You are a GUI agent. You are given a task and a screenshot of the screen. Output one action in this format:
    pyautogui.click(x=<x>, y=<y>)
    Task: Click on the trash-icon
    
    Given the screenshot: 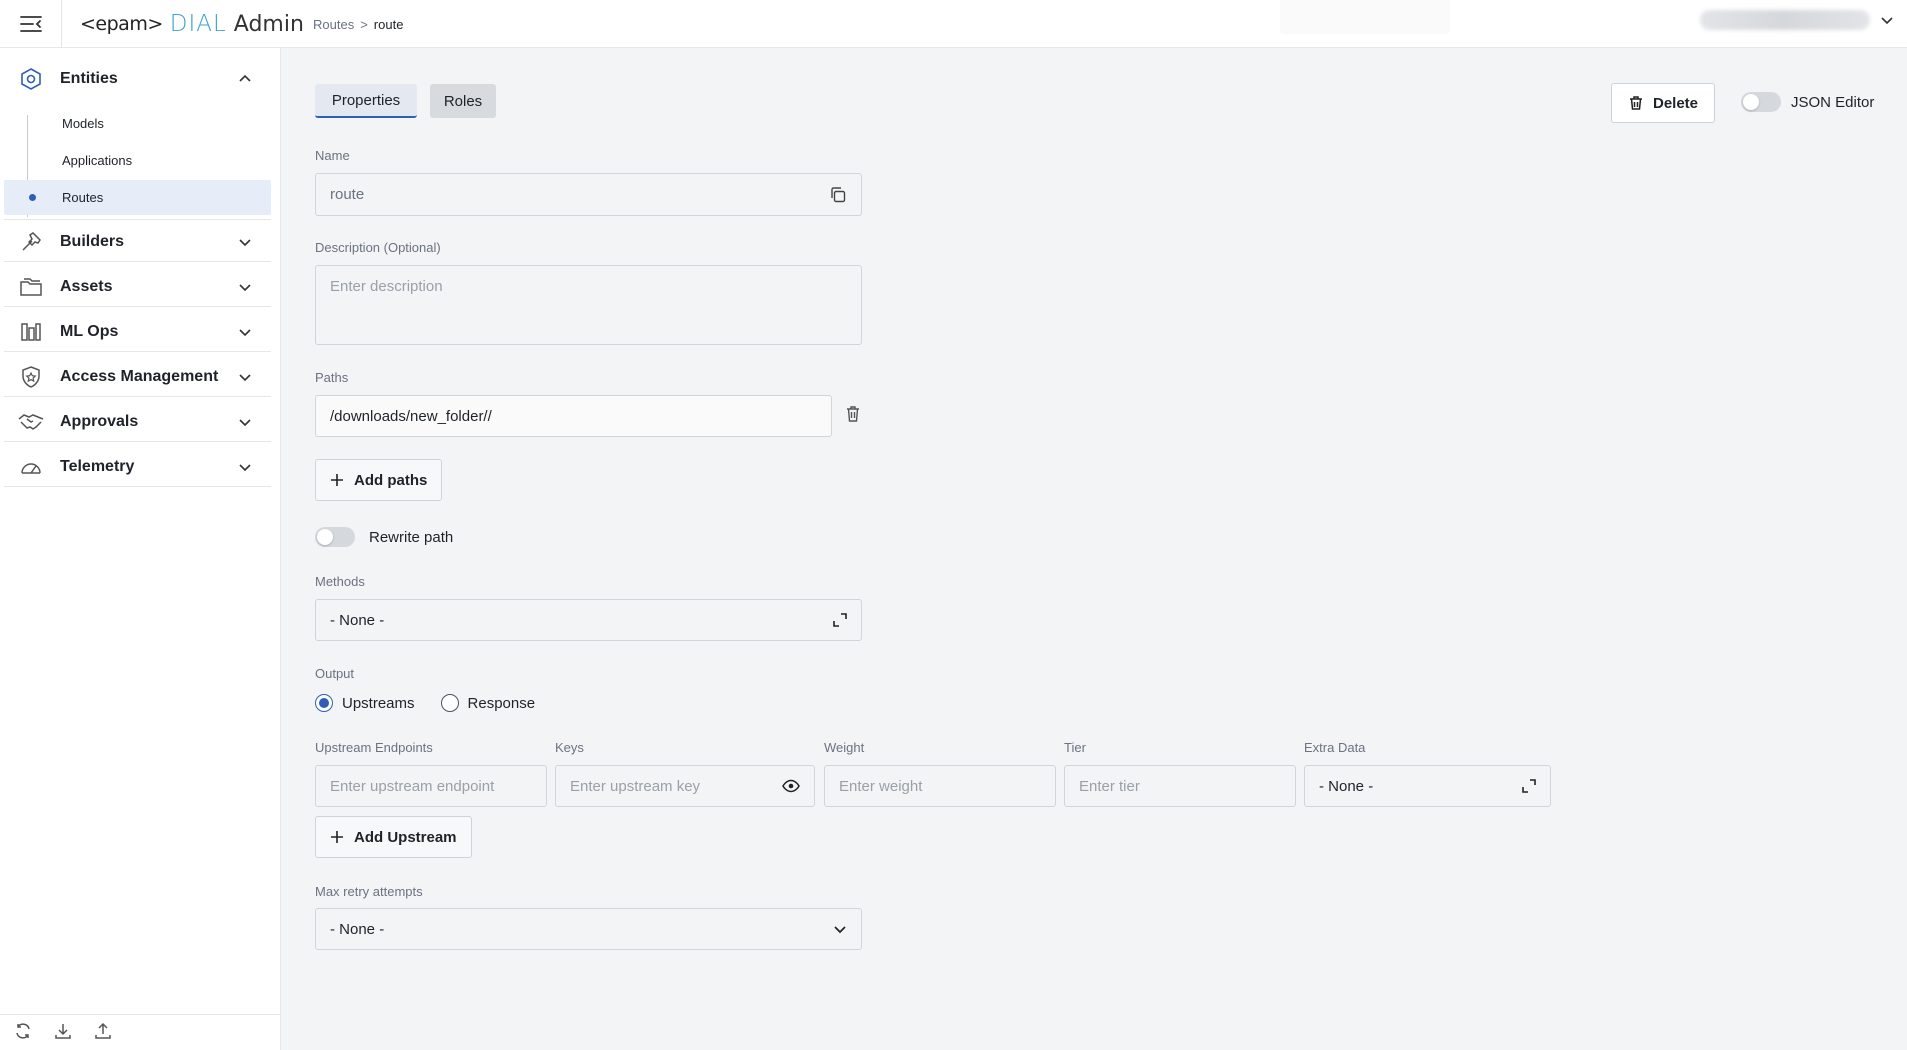 What is the action you would take?
    pyautogui.click(x=1635, y=103)
    